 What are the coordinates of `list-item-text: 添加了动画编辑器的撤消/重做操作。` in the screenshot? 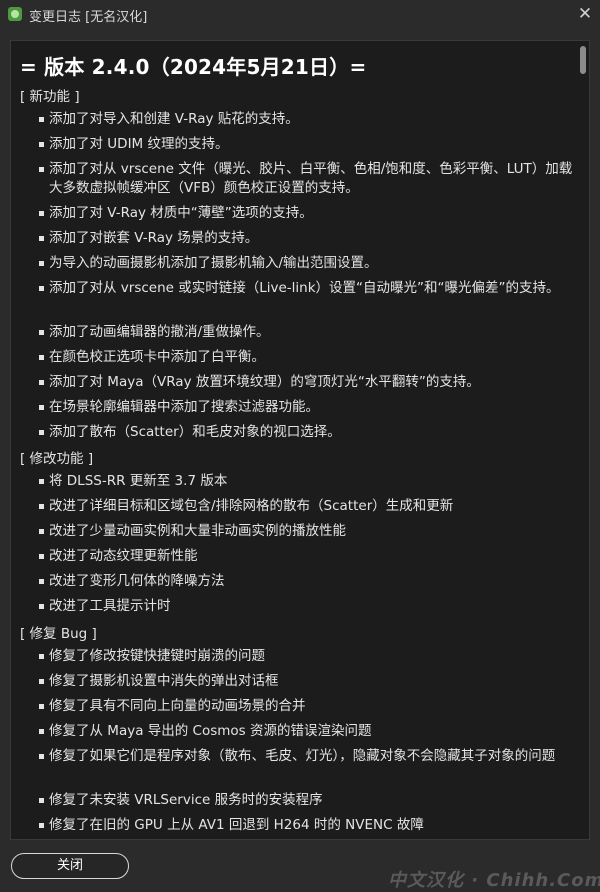 It's located at (159, 332).